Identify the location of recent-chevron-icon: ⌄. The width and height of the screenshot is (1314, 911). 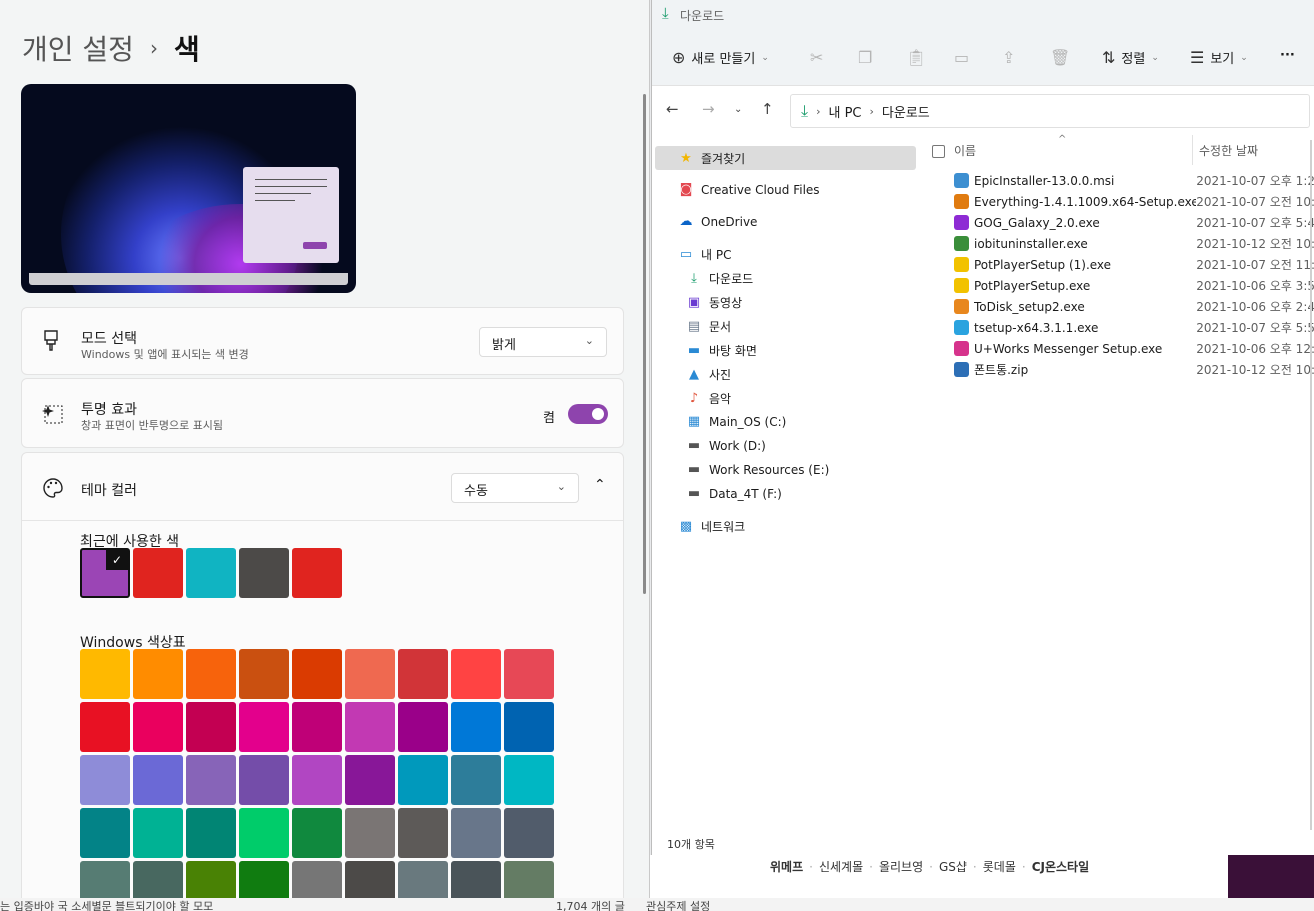
(738, 109).